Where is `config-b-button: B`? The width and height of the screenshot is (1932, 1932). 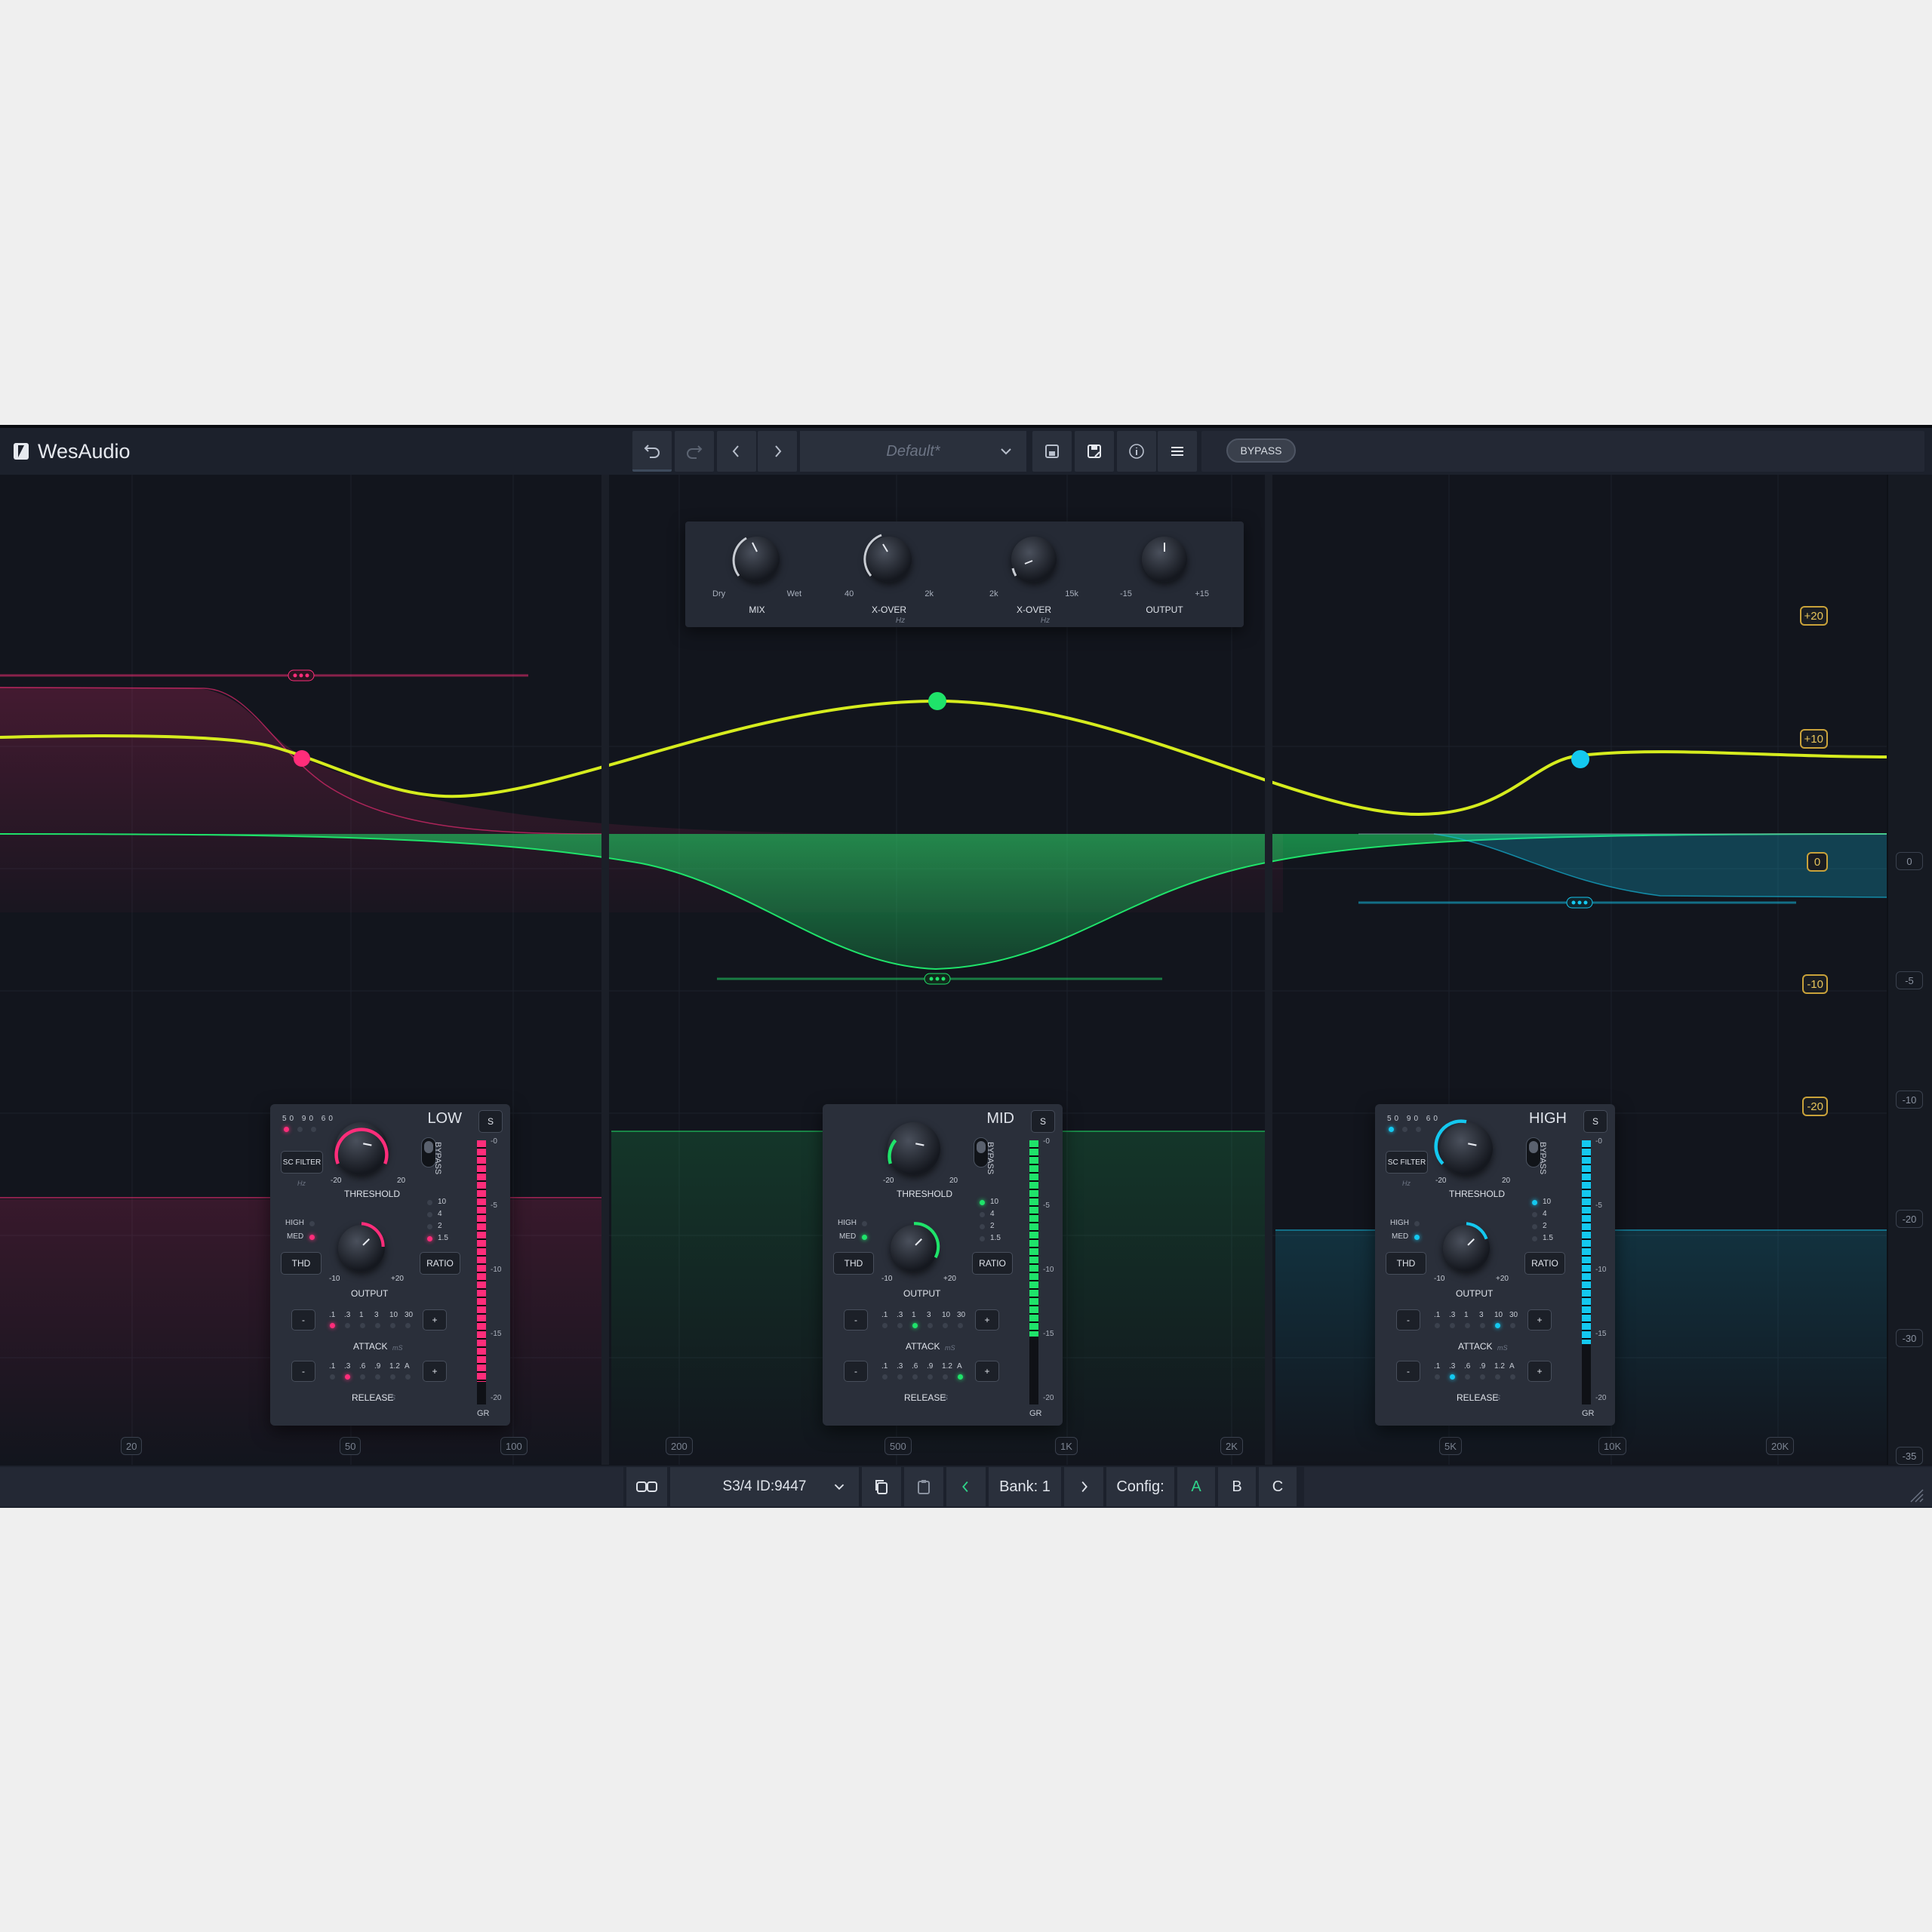 config-b-button: B is located at coordinates (1237, 1486).